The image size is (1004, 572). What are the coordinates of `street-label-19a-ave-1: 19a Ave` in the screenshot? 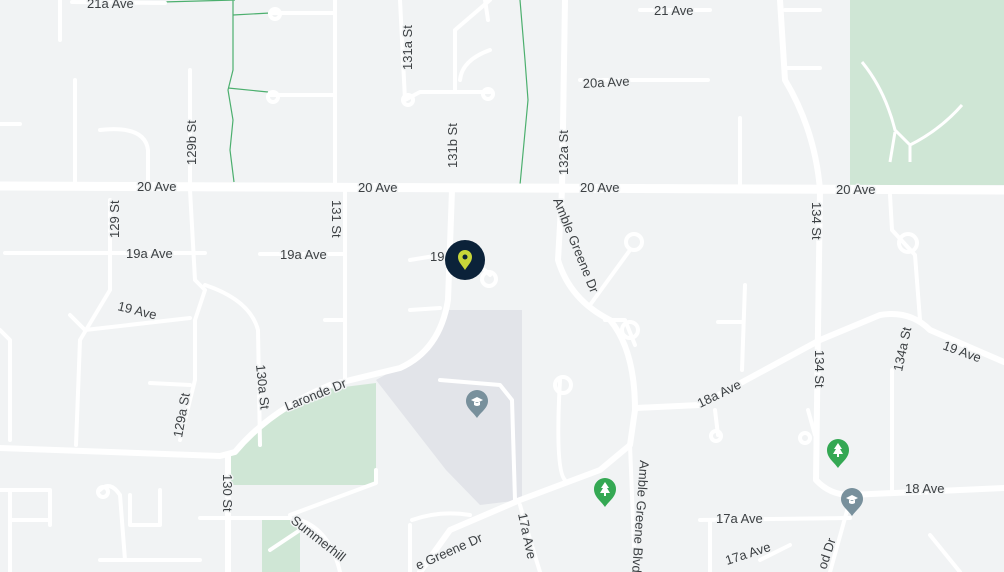 It's located at (149, 253).